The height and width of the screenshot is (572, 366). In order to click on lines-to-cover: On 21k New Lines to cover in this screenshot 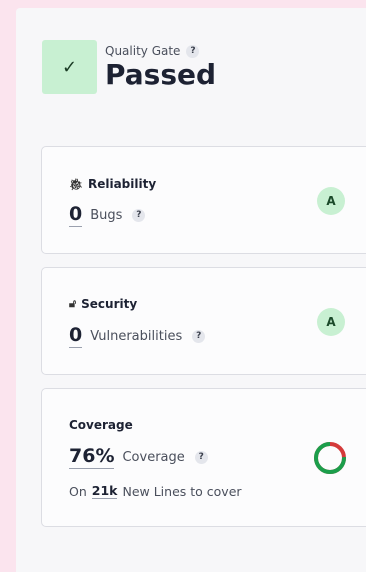, I will do `click(155, 491)`.